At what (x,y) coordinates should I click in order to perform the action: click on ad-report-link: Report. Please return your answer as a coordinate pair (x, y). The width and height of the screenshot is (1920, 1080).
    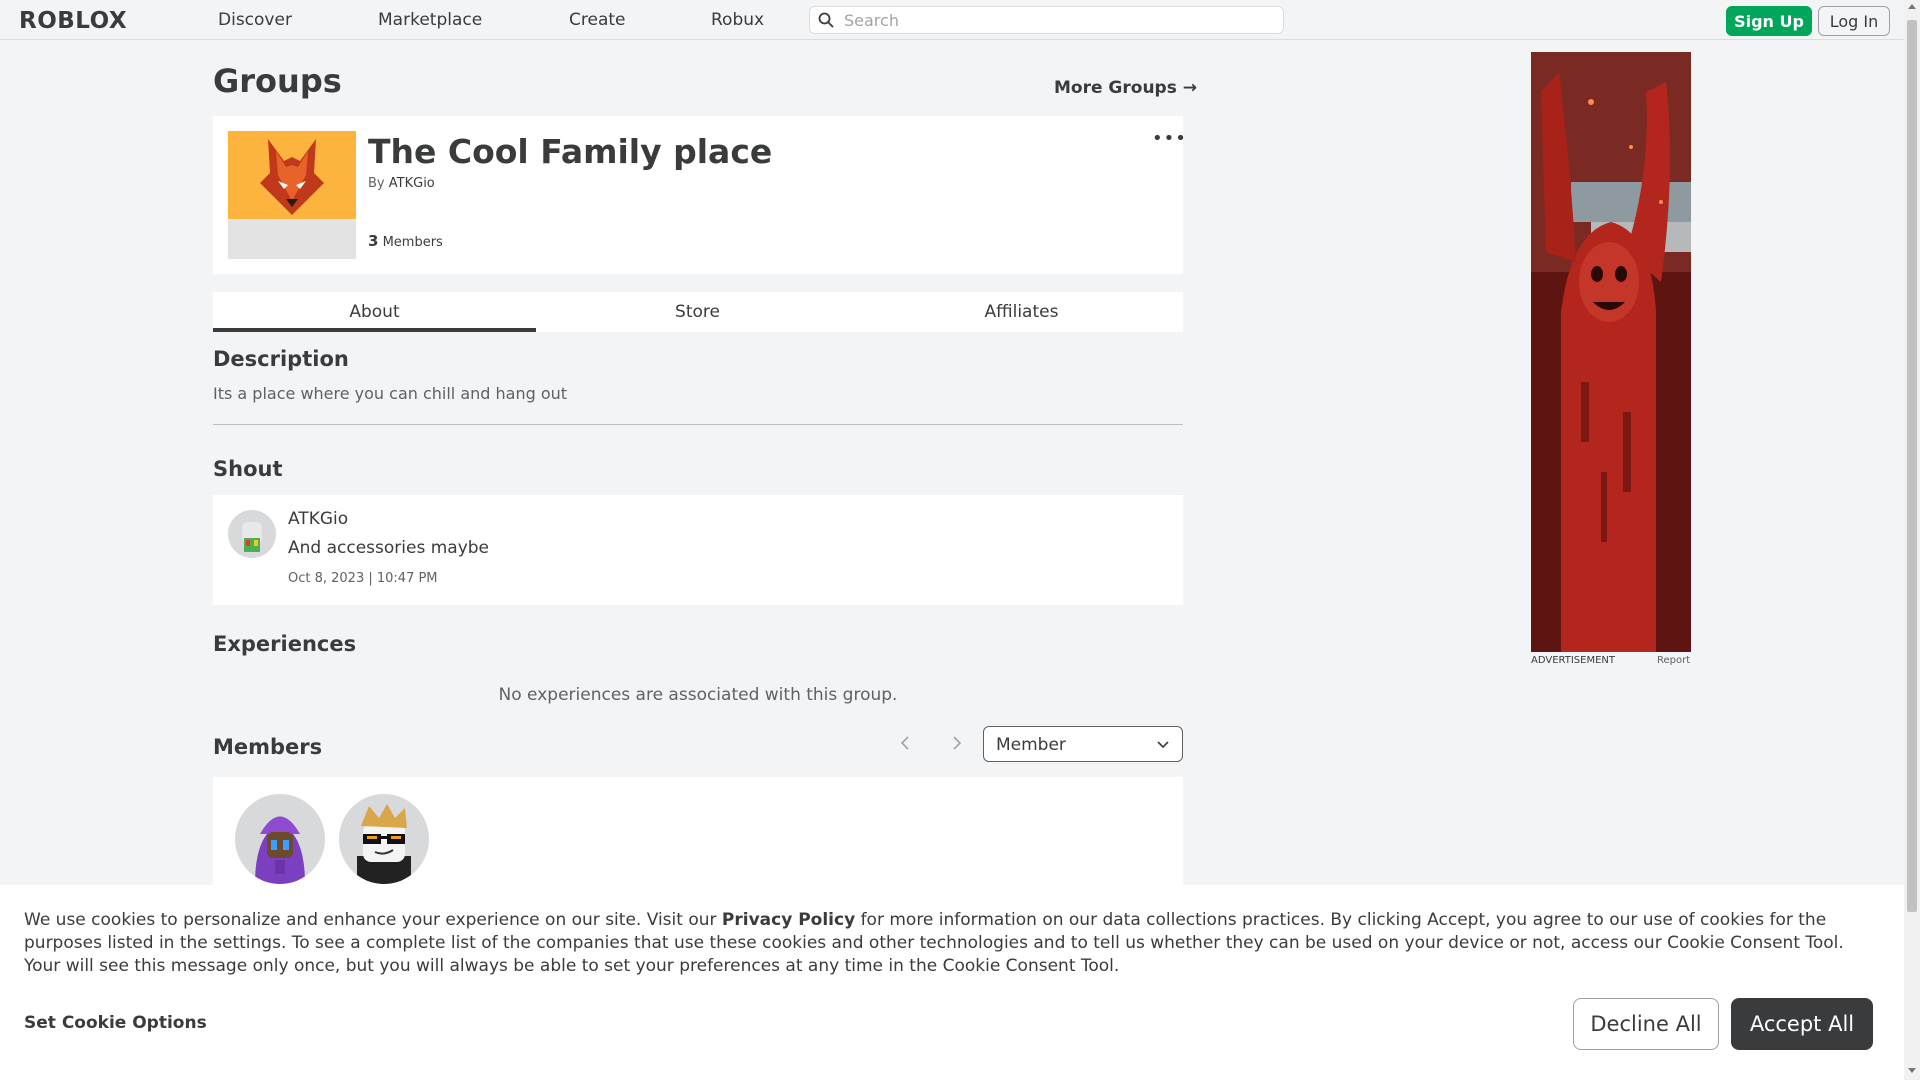
    Looking at the image, I should click on (1673, 660).